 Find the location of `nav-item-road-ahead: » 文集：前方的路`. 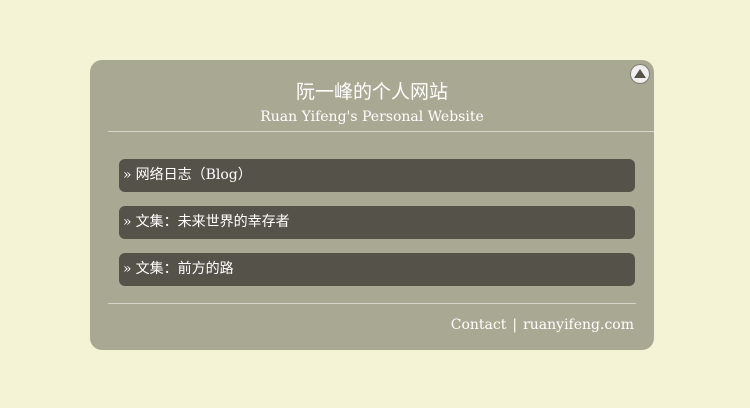

nav-item-road-ahead: » 文集：前方的路 is located at coordinates (377, 269).